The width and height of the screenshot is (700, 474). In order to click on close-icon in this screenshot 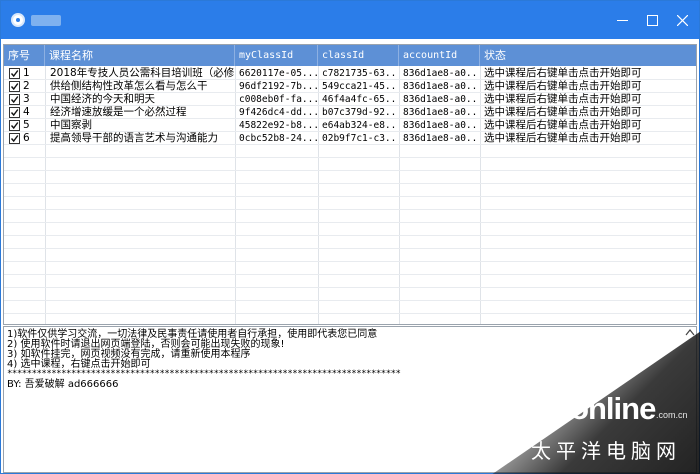, I will do `click(682, 20)`.